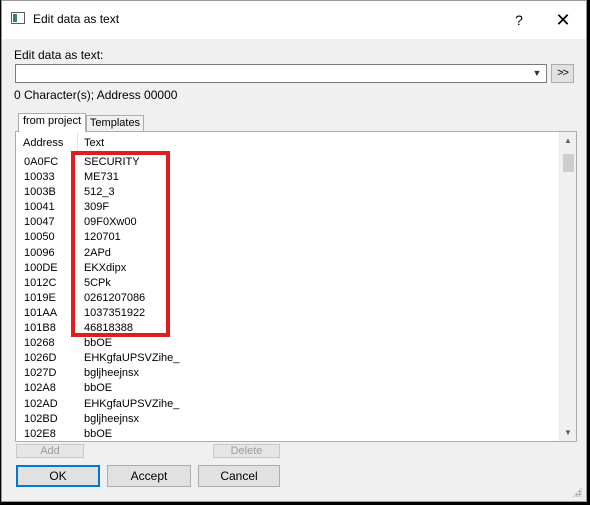 This screenshot has height=505, width=590. I want to click on scroll-thumb, so click(568, 163).